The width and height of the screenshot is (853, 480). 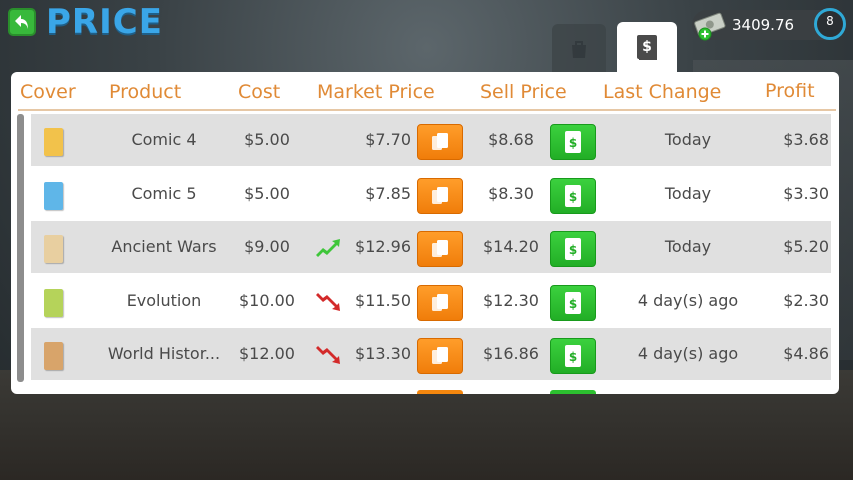 I want to click on market-price-value: $11.50, so click(x=383, y=300).